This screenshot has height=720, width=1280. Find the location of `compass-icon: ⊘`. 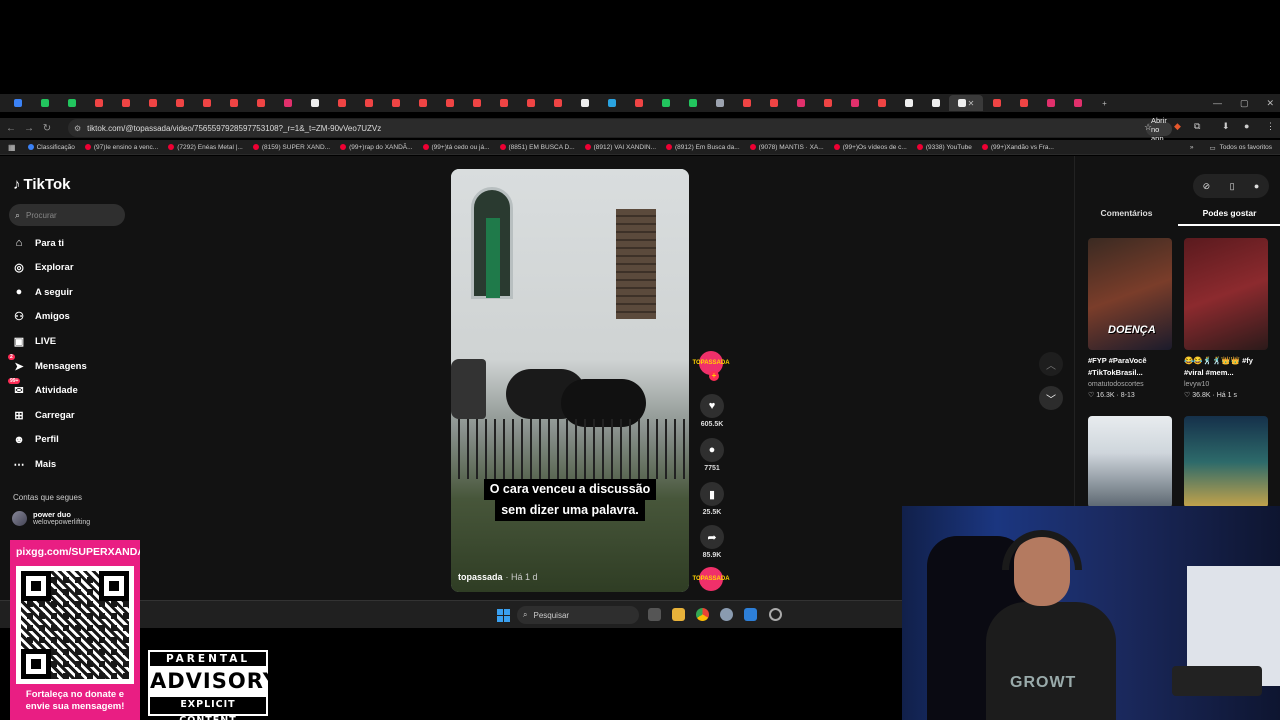

compass-icon: ⊘ is located at coordinates (1207, 186).